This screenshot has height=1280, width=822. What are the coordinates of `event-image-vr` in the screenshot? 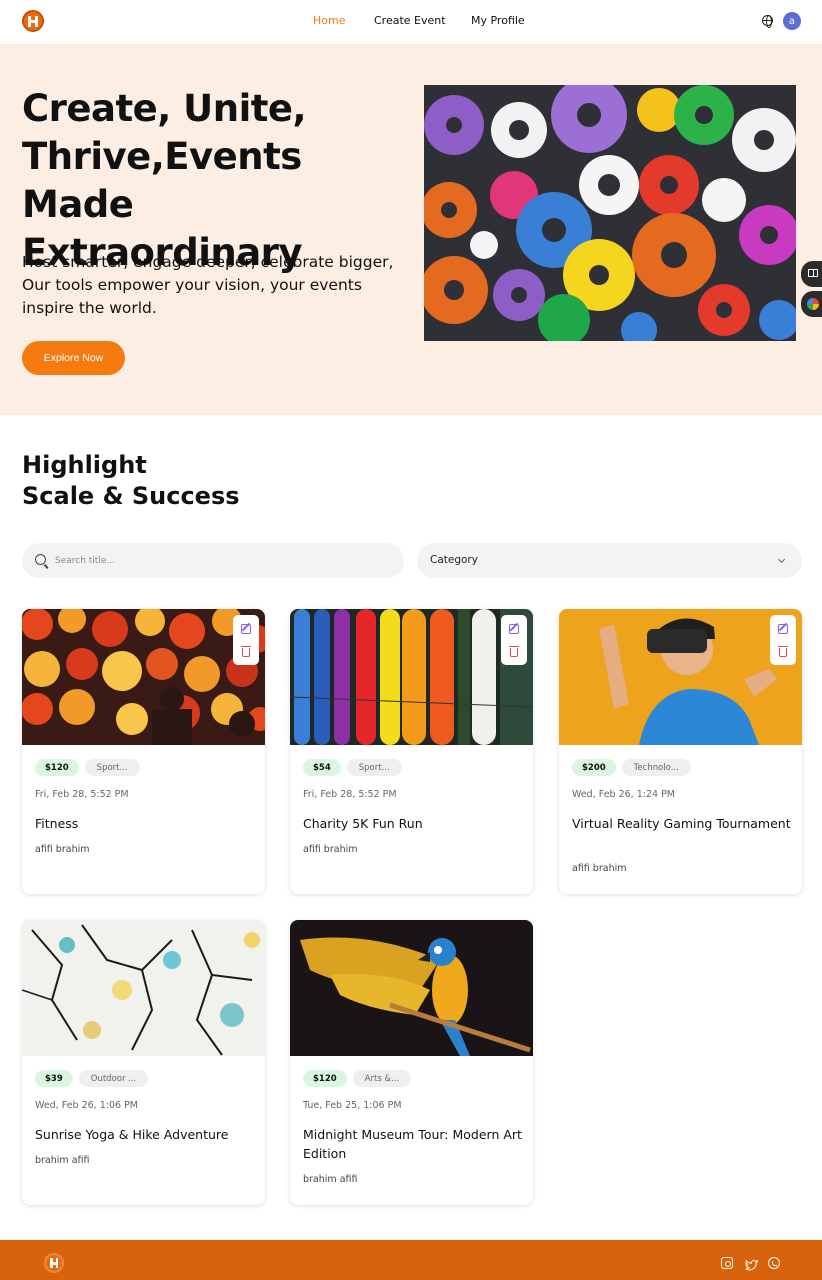 It's located at (680, 677).